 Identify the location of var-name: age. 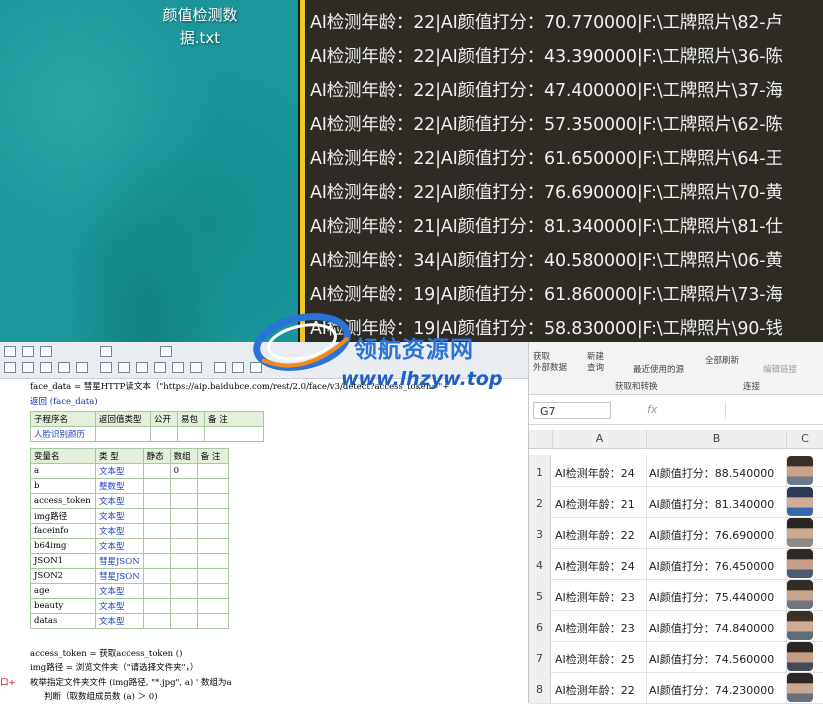
(63, 591).